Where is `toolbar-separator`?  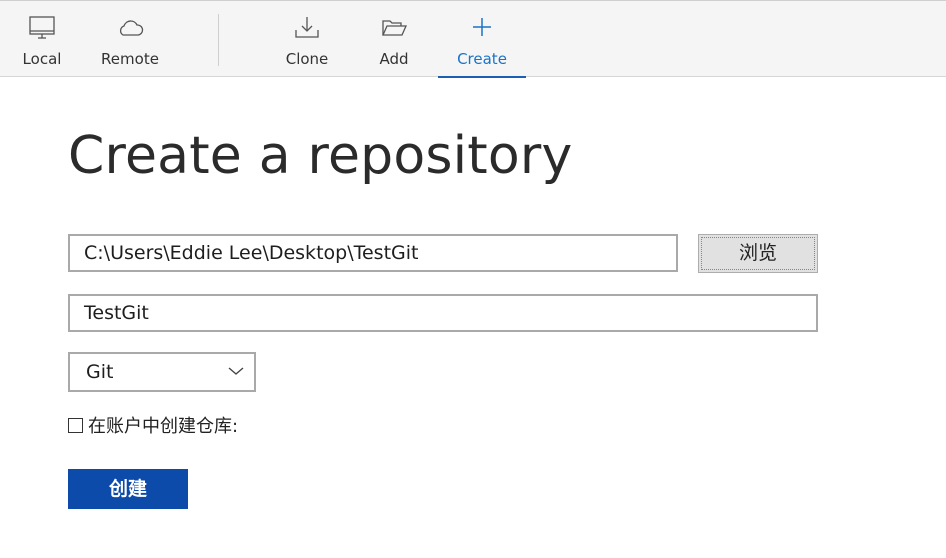
toolbar-separator is located at coordinates (218, 40).